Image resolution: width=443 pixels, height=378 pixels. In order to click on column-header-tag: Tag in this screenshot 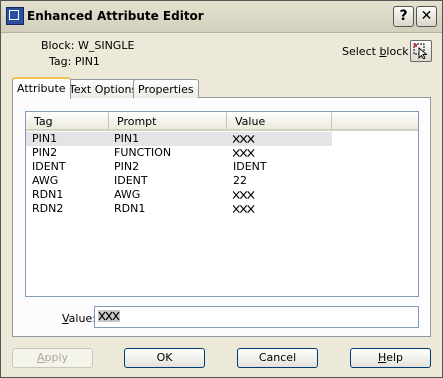, I will do `click(67, 121)`.